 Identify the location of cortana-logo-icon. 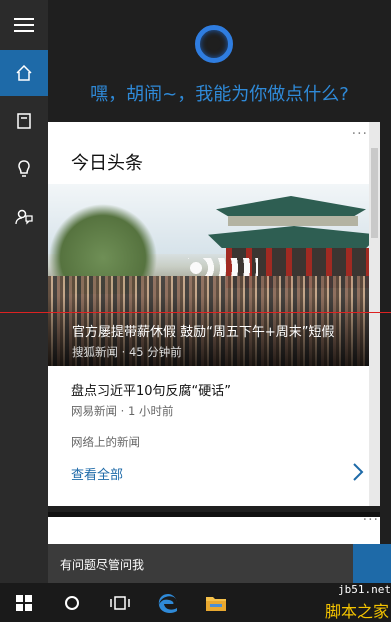
(214, 44).